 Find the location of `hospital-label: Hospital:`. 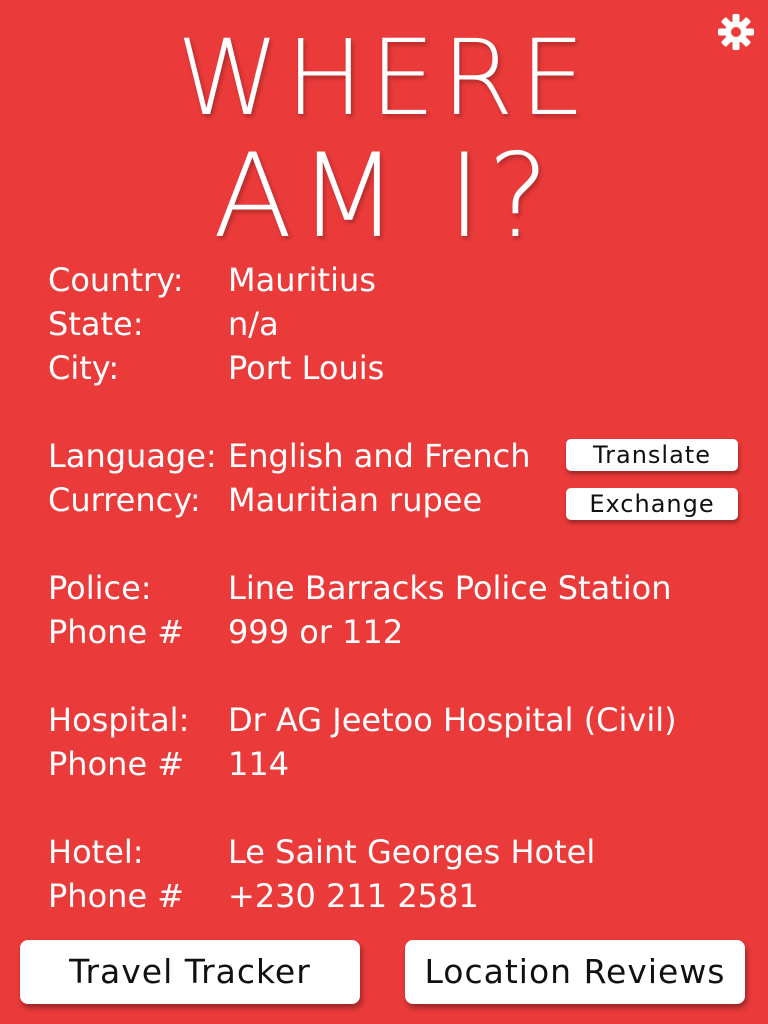

hospital-label: Hospital: is located at coordinates (119, 720).